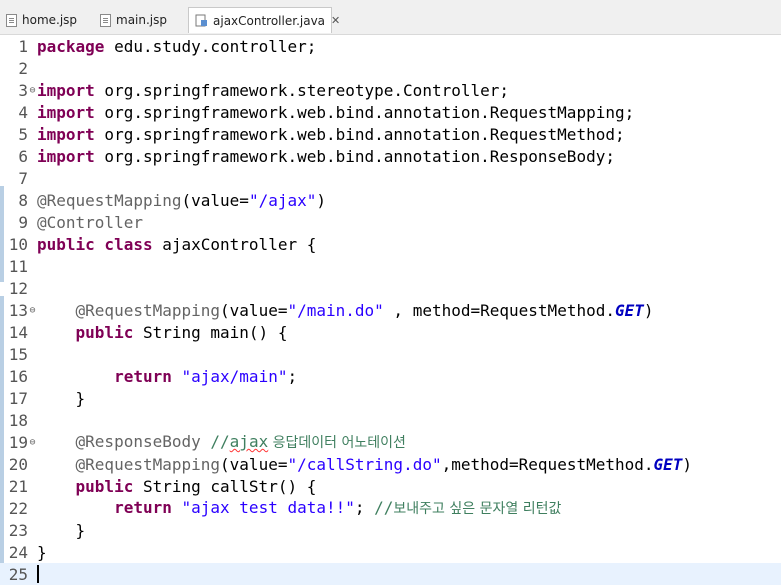 This screenshot has height=585, width=781. I want to click on editor-tab-bar: home.jsp main.jsp ajaxController.java ✕, so click(390, 17).